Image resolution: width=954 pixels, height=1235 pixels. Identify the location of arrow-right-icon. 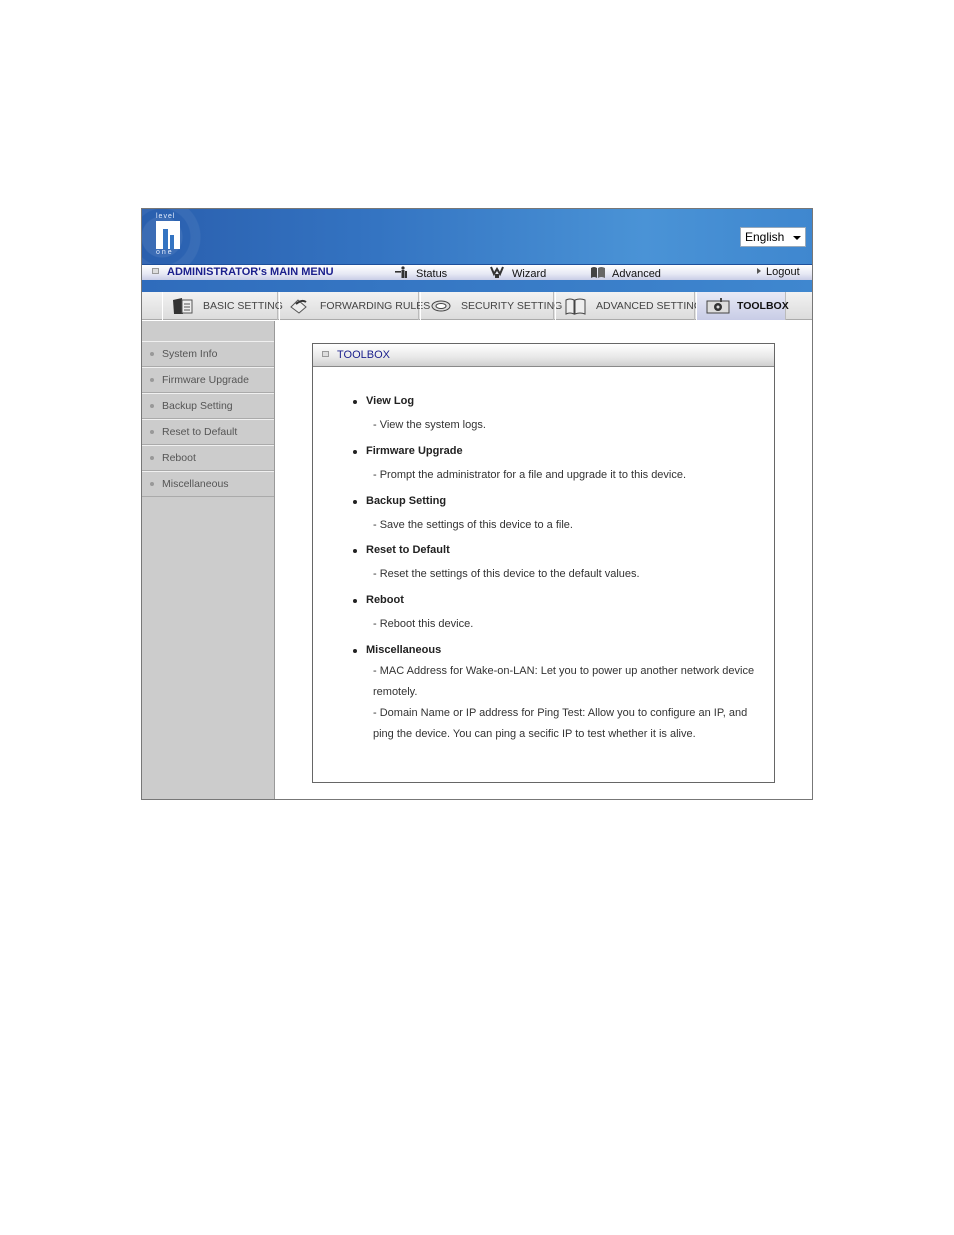
(759, 271).